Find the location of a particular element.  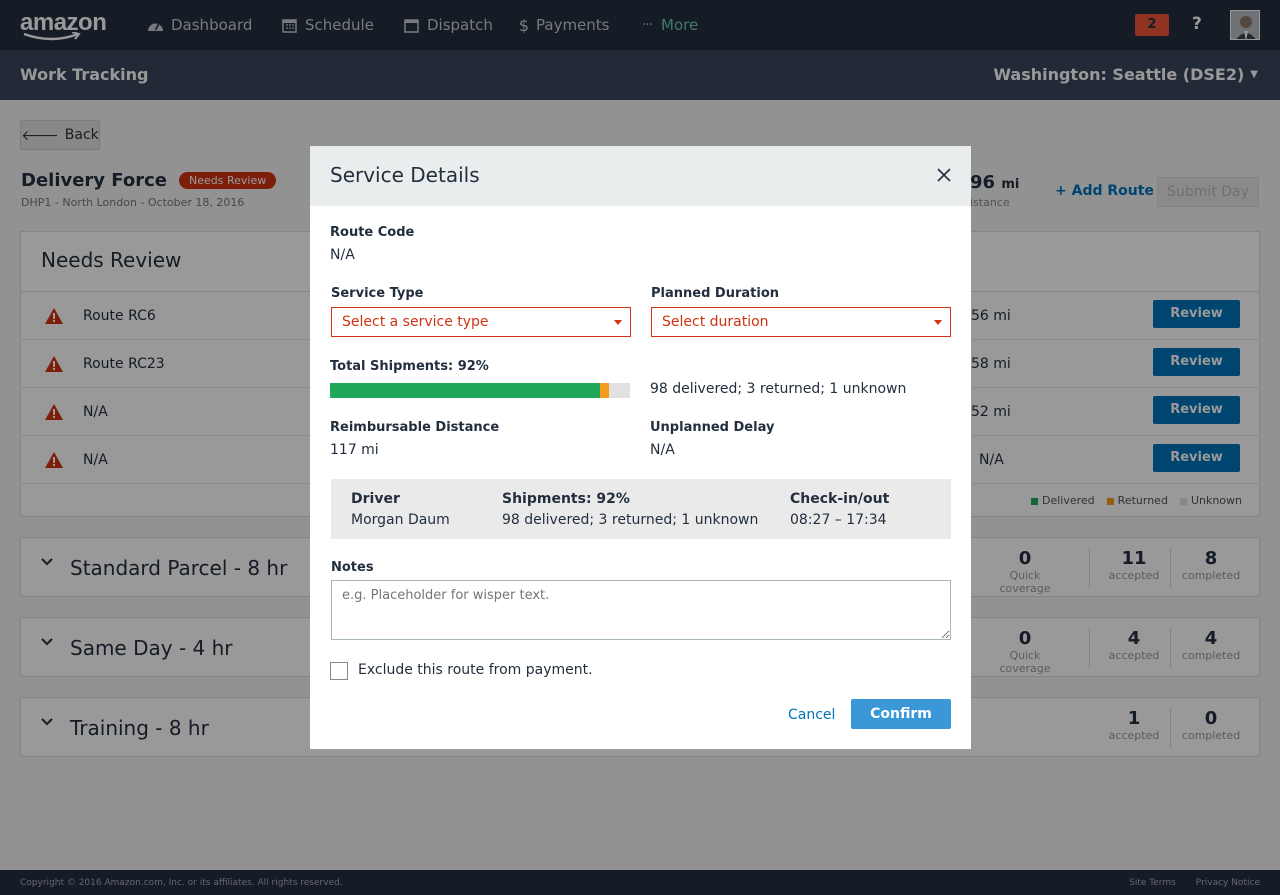

driver-label: Driver is located at coordinates (375, 499).